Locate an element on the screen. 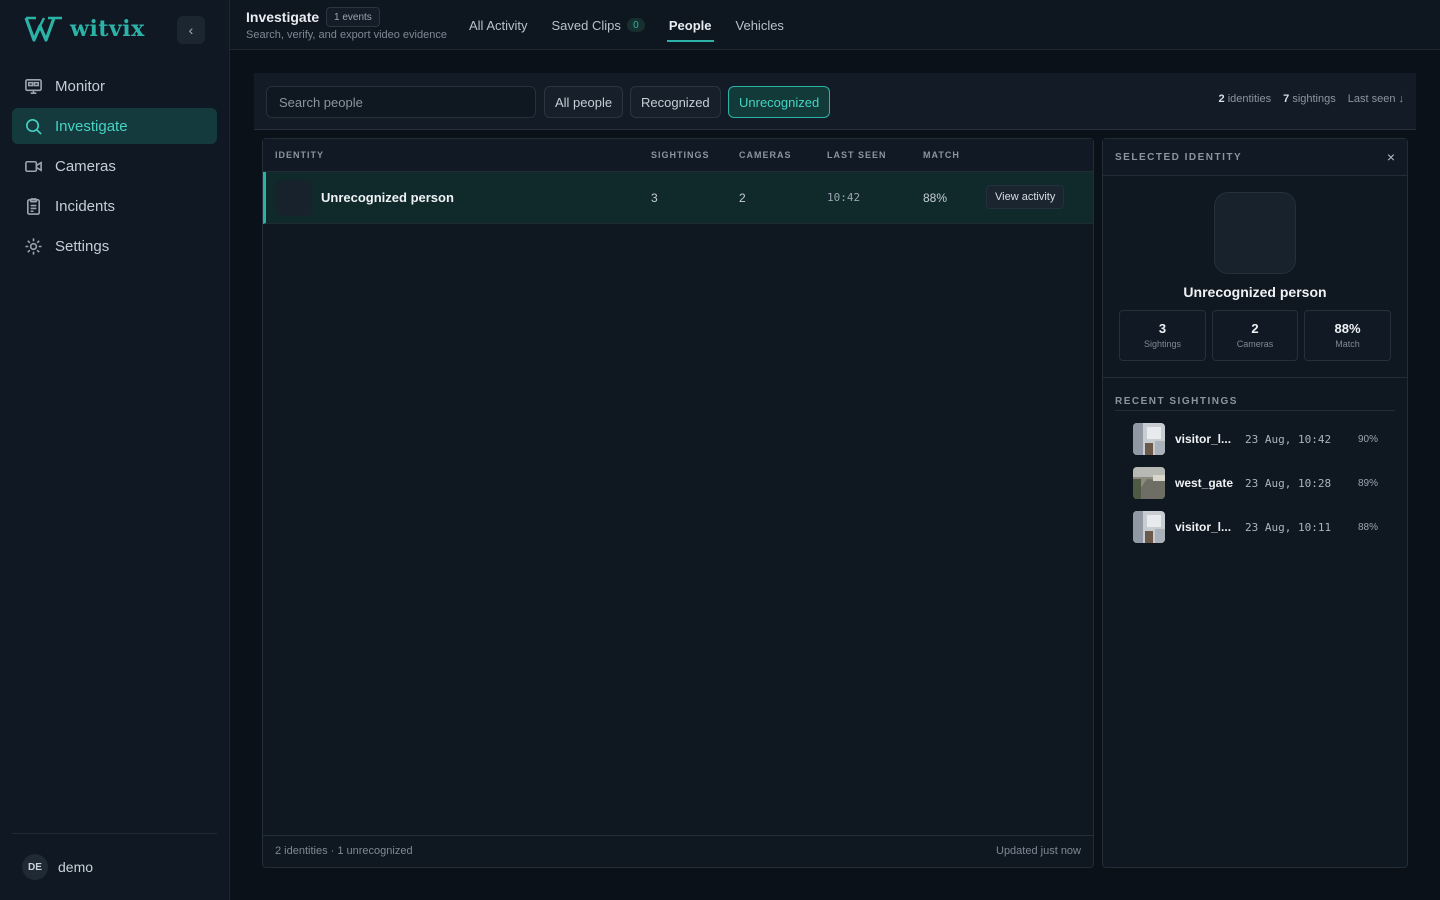  stat-label: Cameras is located at coordinates (1255, 344).